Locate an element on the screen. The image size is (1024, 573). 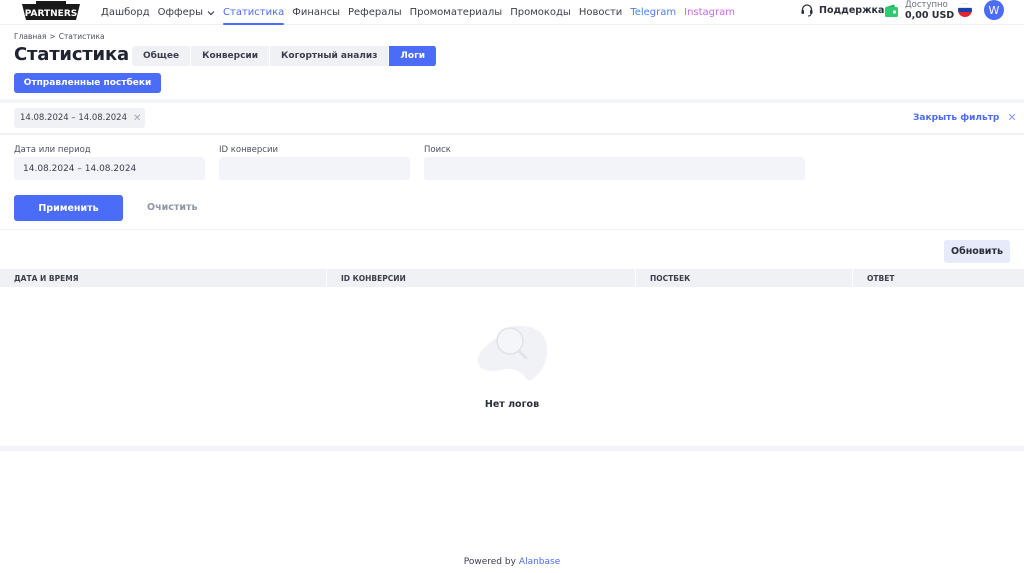
close-filter-label: Закрыть фильтр is located at coordinates (956, 117).